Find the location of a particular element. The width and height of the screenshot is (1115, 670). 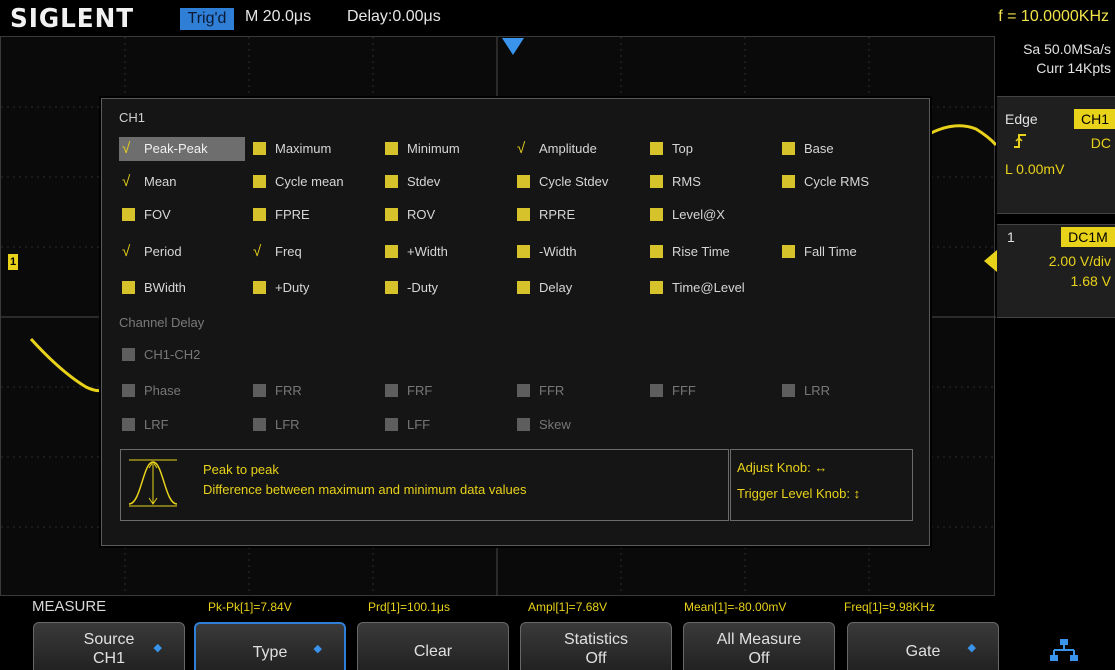

measure-option-fov: FOV is located at coordinates (145, 215).